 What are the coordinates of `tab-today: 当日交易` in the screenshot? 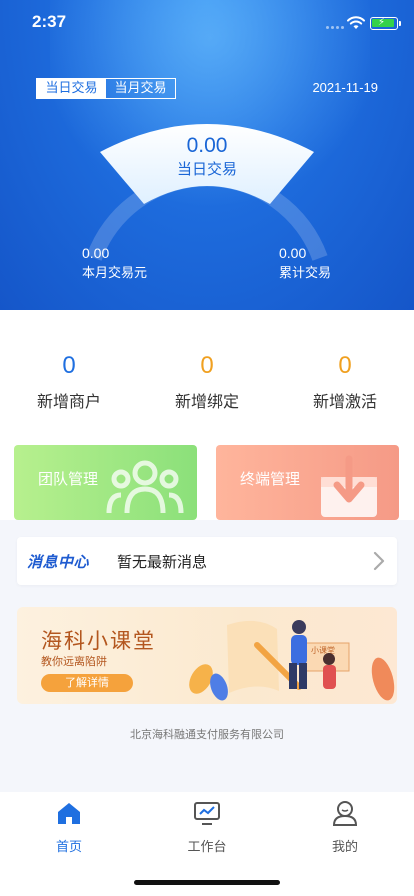 It's located at (71, 88).